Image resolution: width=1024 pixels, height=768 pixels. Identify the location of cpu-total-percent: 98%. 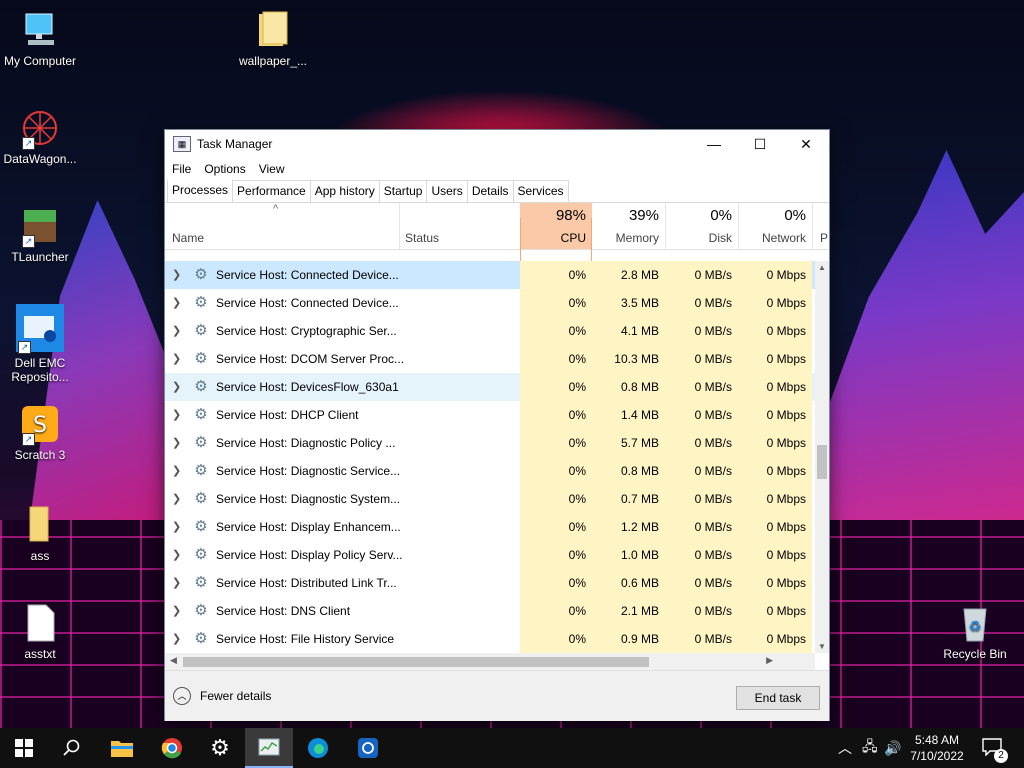
(570, 215).